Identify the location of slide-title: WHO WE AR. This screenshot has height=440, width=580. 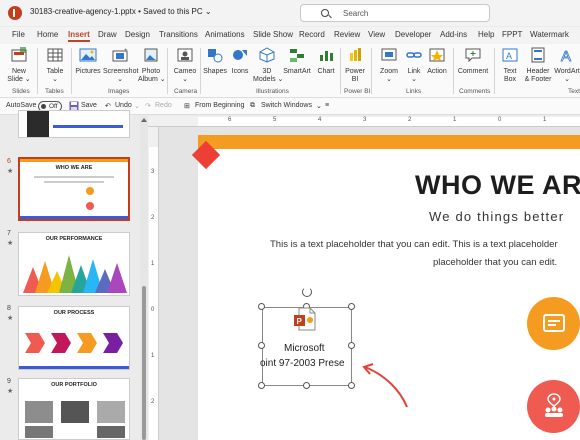
(497, 185).